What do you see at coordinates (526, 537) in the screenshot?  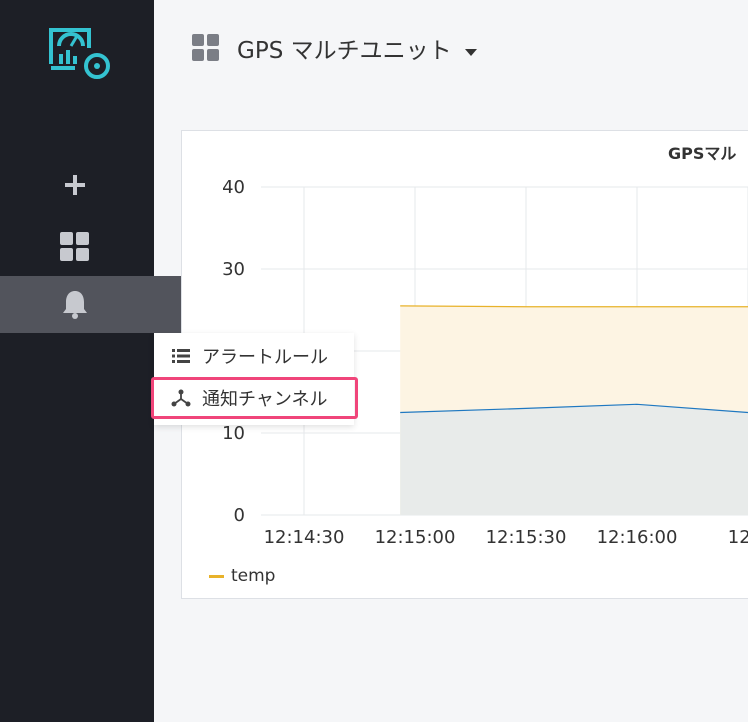 I see `x-tick-label: 12:15:30` at bounding box center [526, 537].